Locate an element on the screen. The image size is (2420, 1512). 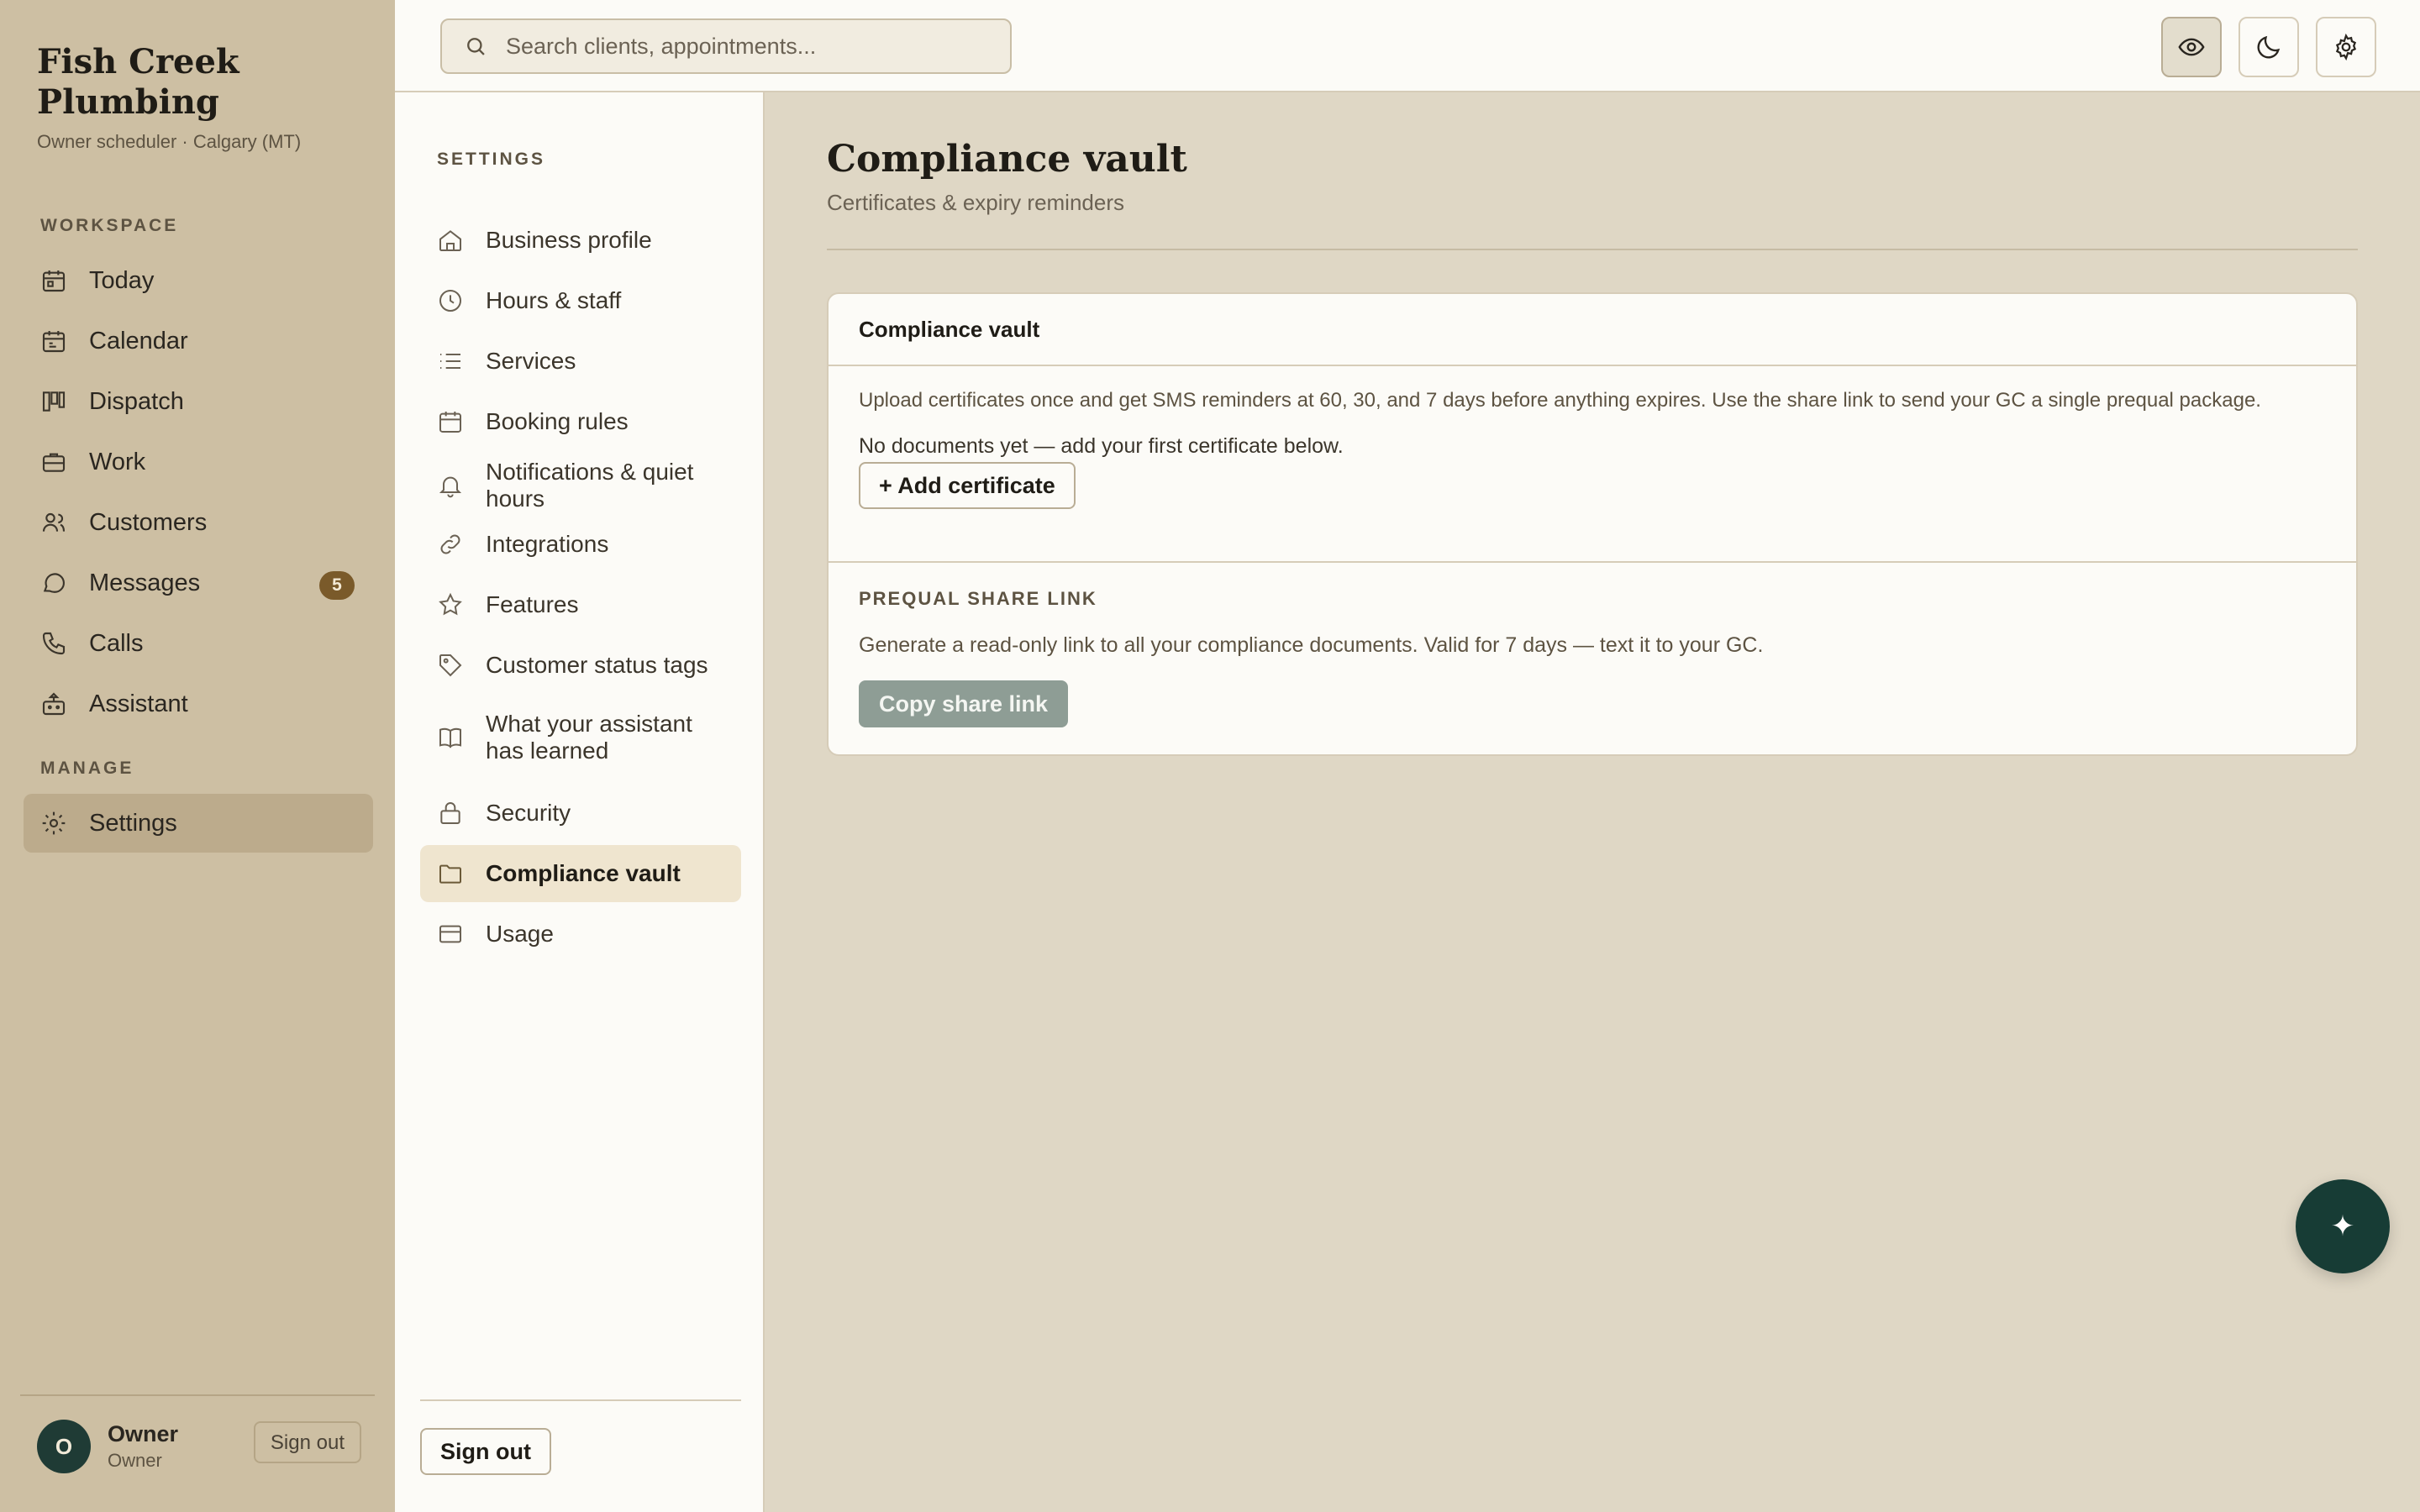
sidebar-item-settings: Settings is located at coordinates (199, 823).